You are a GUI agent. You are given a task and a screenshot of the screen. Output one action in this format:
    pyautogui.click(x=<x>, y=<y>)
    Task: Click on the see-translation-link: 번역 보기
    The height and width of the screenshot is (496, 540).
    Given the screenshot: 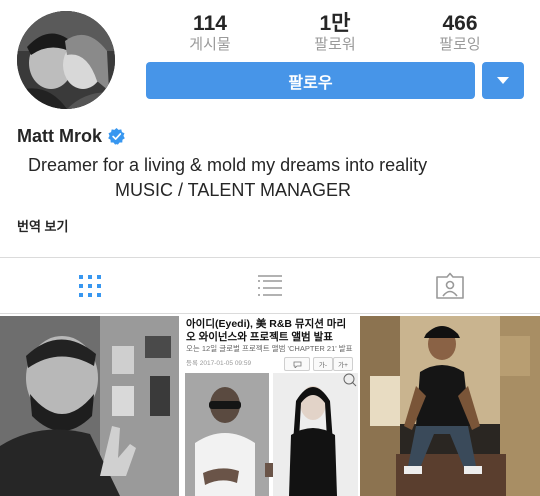 What is the action you would take?
    pyautogui.click(x=42, y=225)
    